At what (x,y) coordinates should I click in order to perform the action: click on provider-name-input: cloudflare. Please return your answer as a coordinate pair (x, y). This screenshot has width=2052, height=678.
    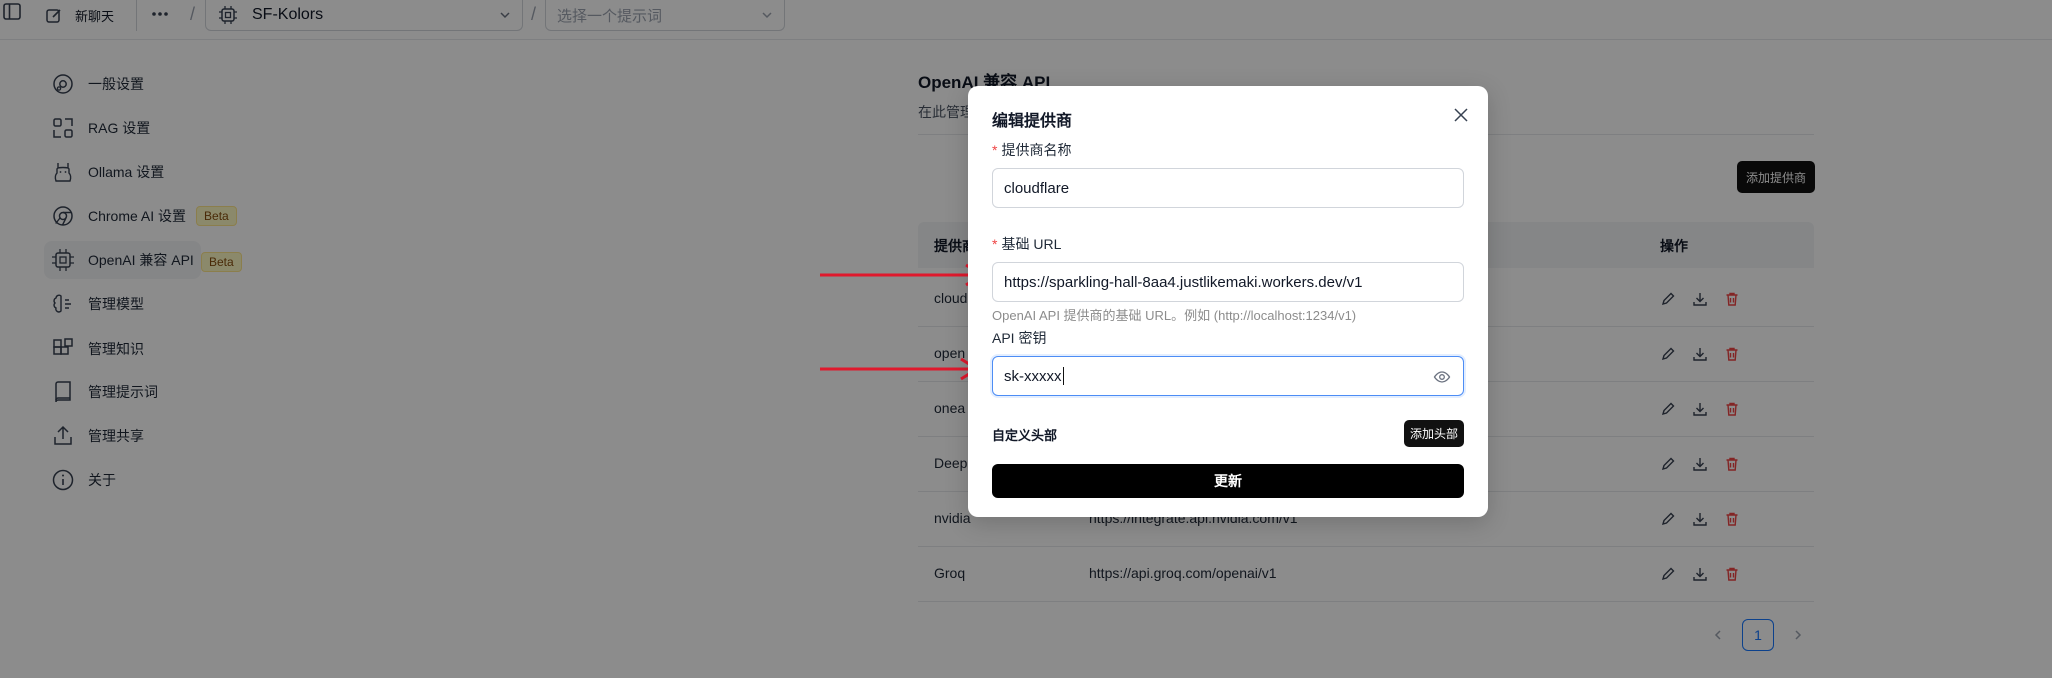
    Looking at the image, I should click on (1228, 188).